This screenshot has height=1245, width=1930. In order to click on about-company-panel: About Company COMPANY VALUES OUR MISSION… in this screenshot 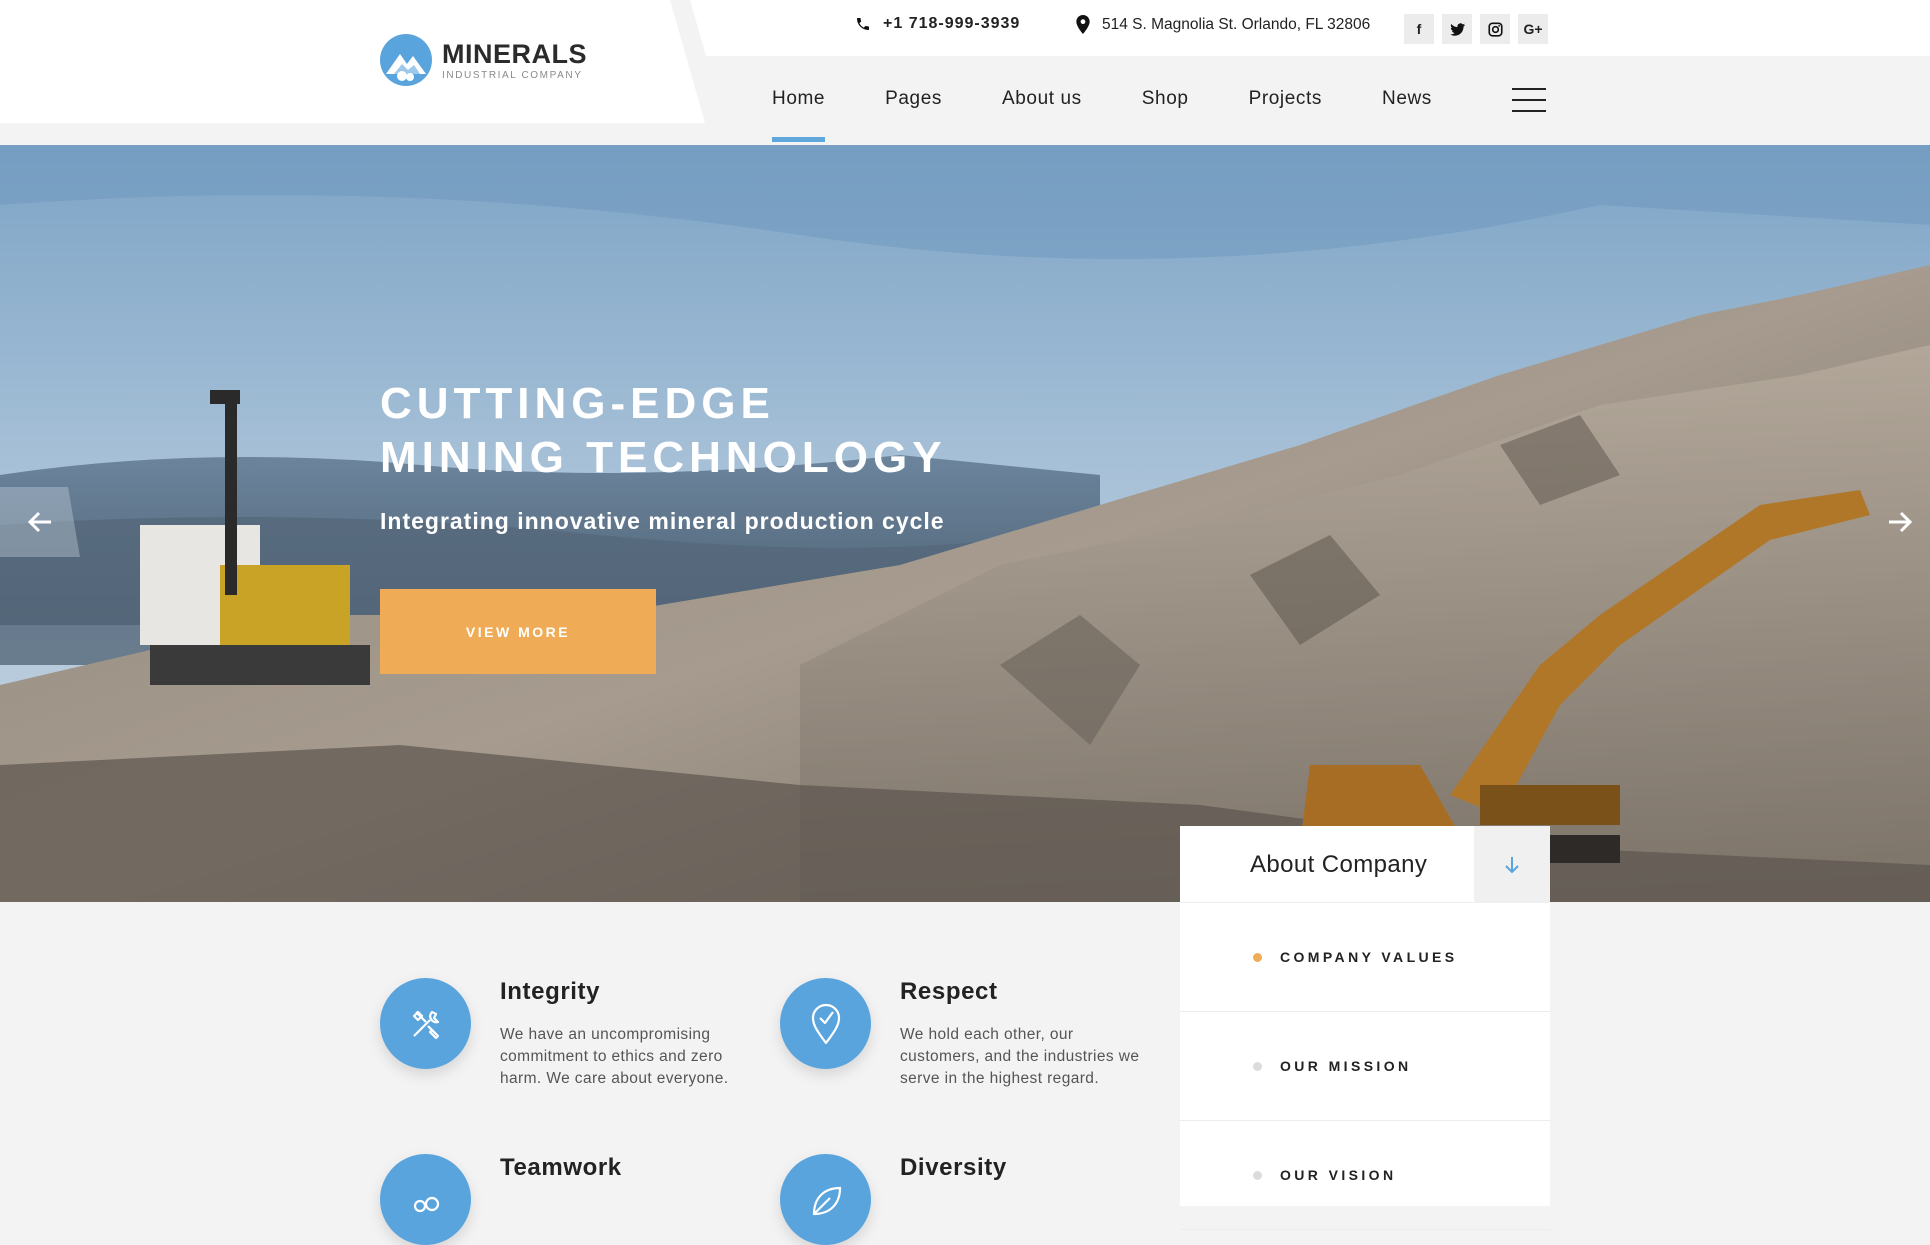, I will do `click(1365, 1028)`.